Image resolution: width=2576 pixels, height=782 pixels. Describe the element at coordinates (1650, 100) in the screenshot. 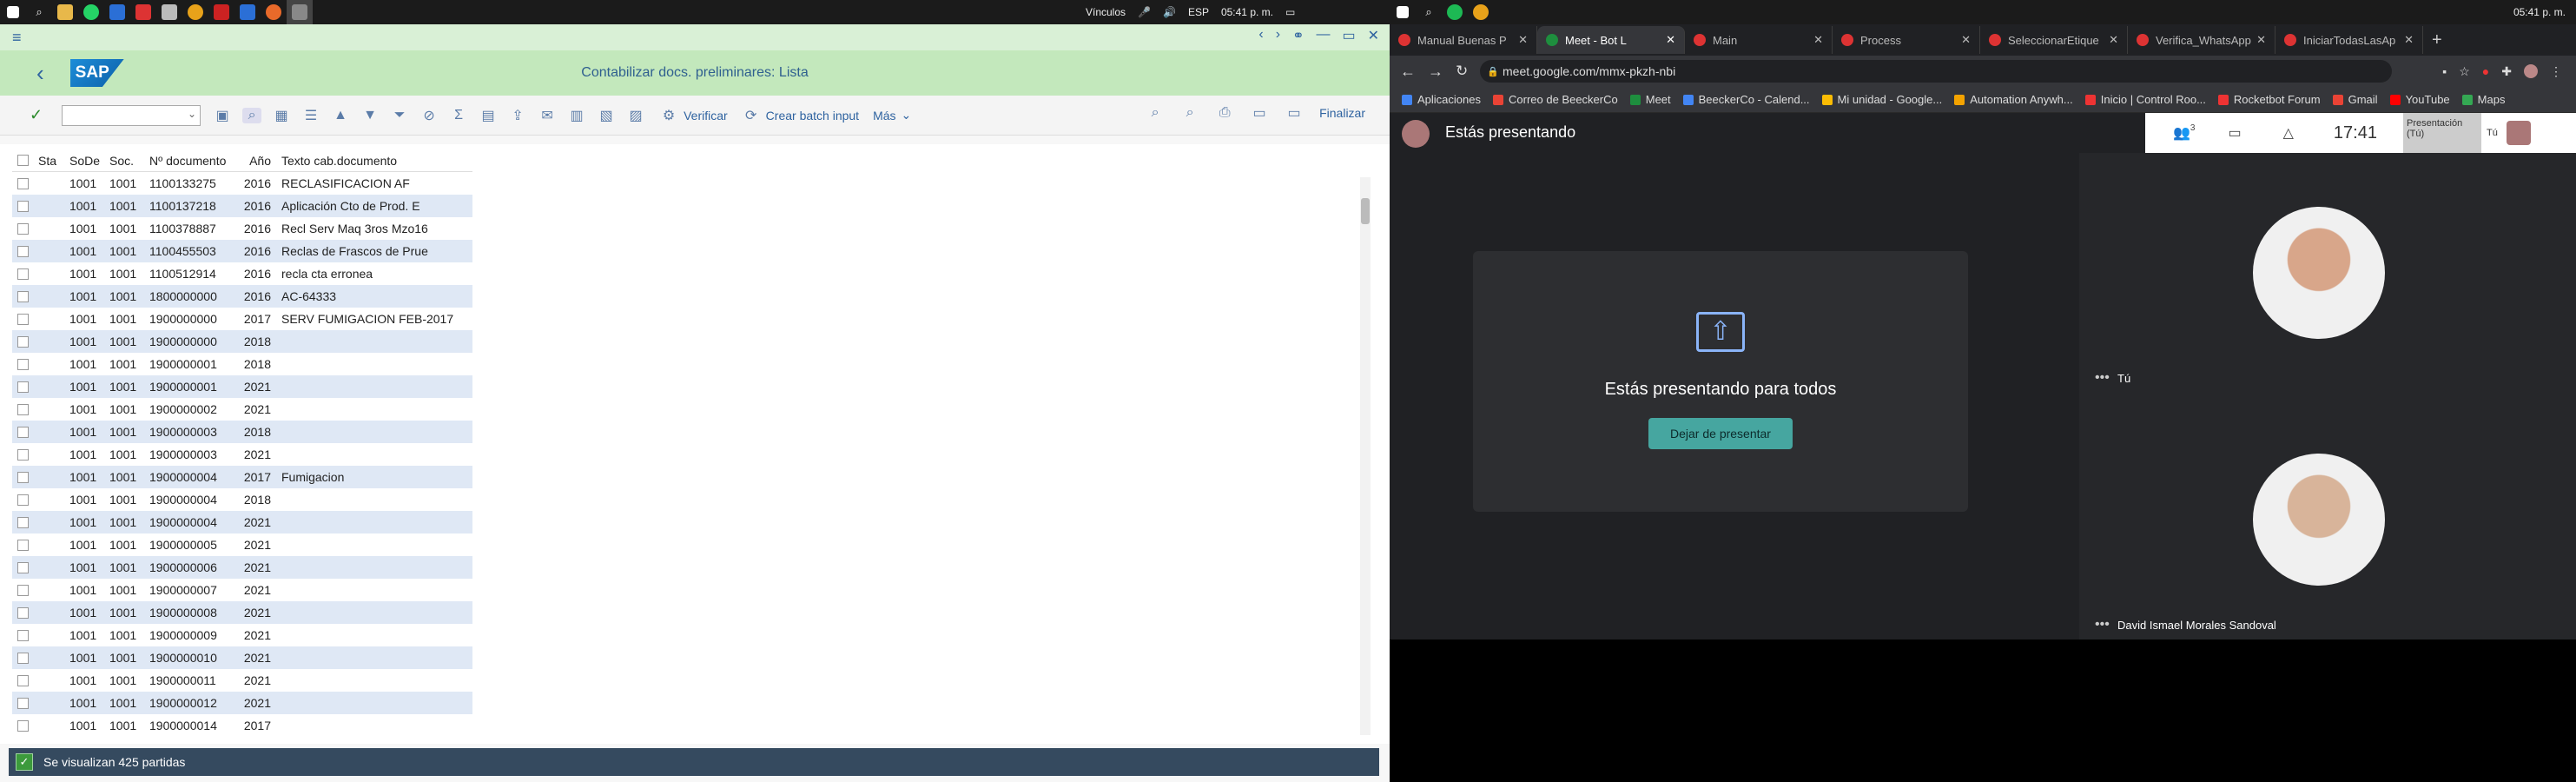

I see `bookmark-item: Meet` at that location.